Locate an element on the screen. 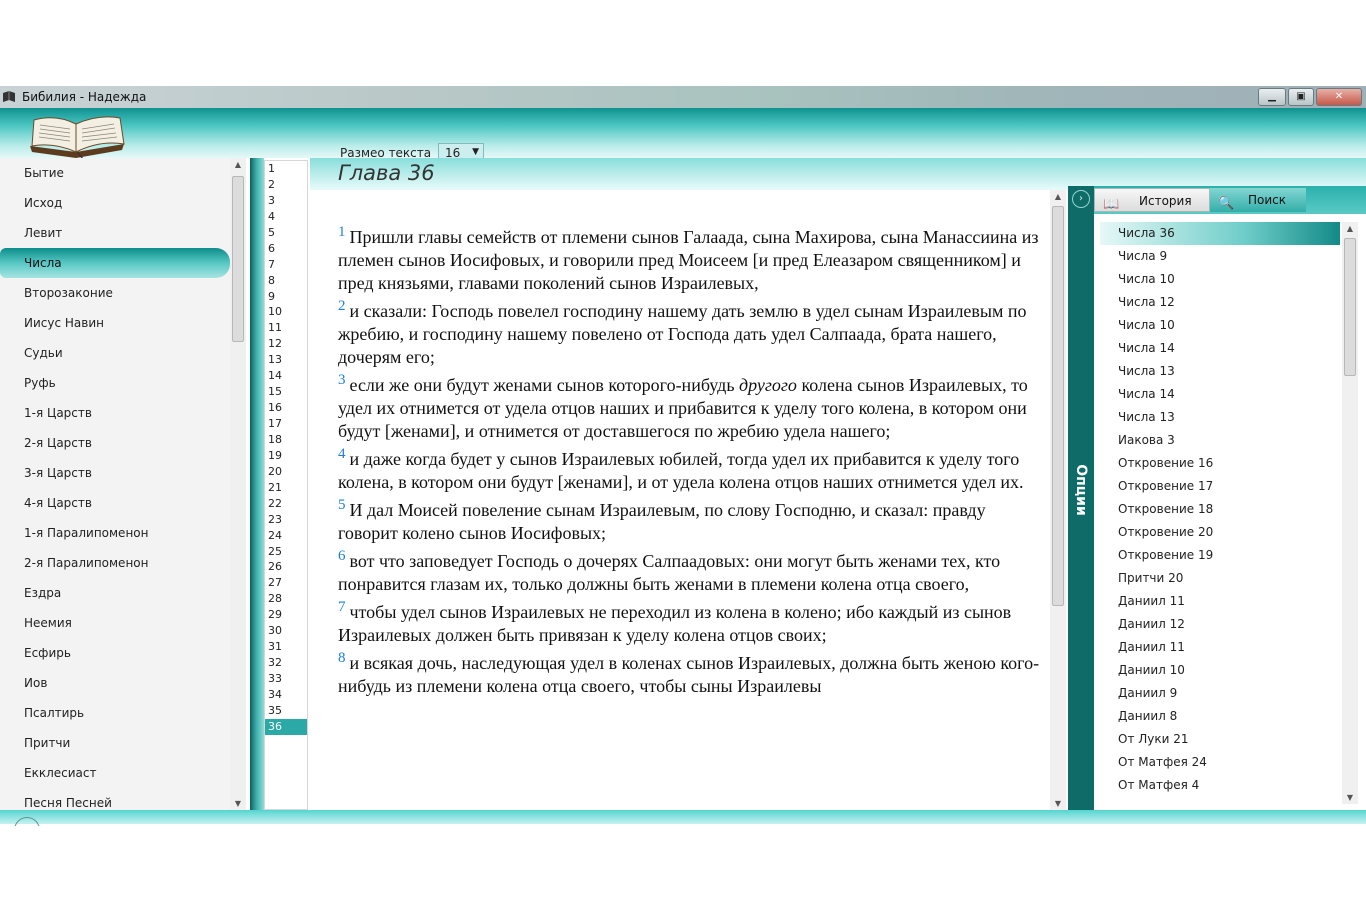  book-item: Руфь is located at coordinates (115, 383).